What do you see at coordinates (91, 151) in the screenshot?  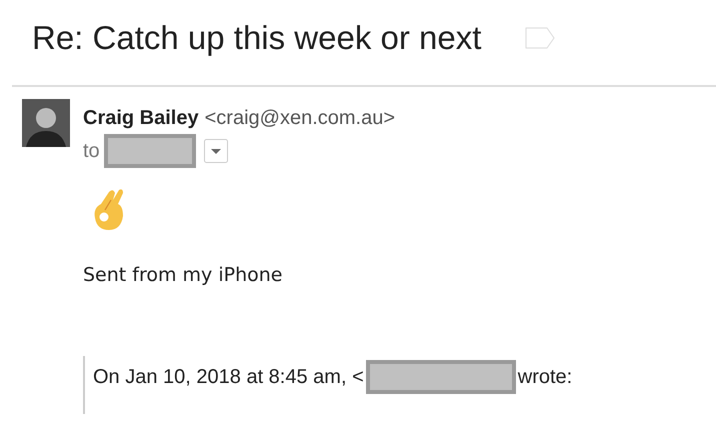 I see `recipient-prefix: to` at bounding box center [91, 151].